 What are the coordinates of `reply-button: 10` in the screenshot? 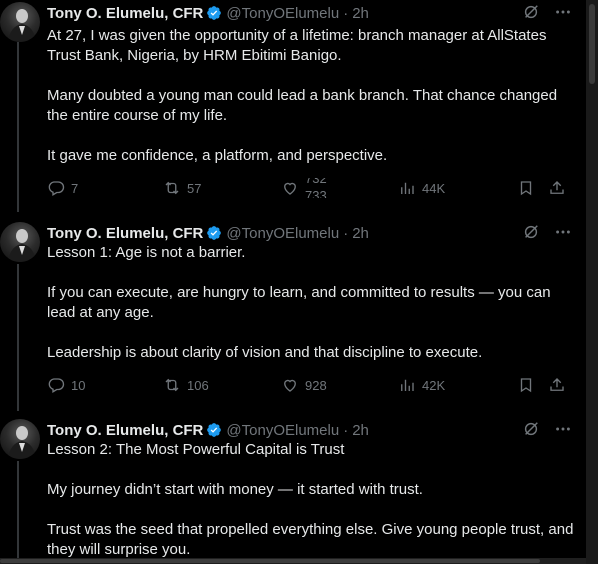 It's located at (66, 385).